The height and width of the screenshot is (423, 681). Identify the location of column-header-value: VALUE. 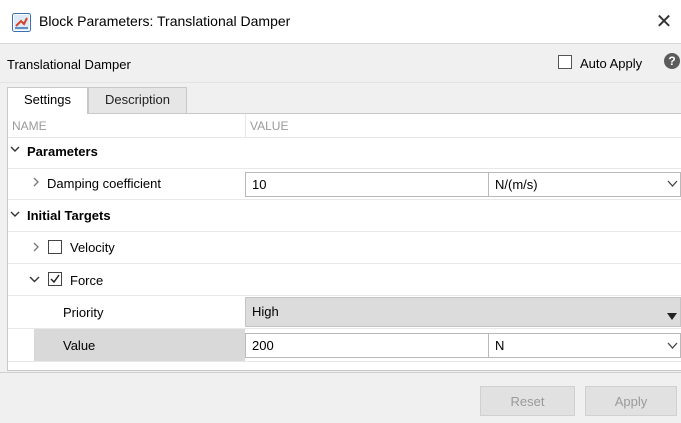
(269, 126).